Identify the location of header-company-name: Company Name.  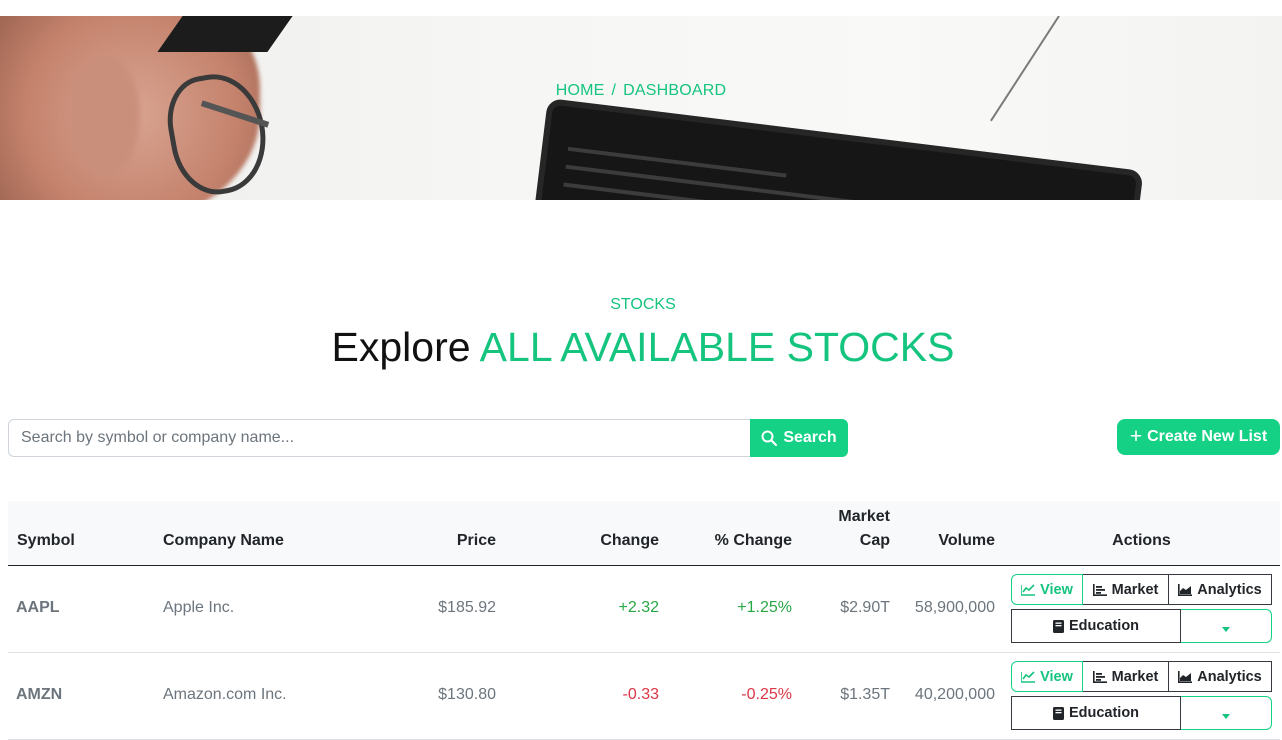
(223, 541).